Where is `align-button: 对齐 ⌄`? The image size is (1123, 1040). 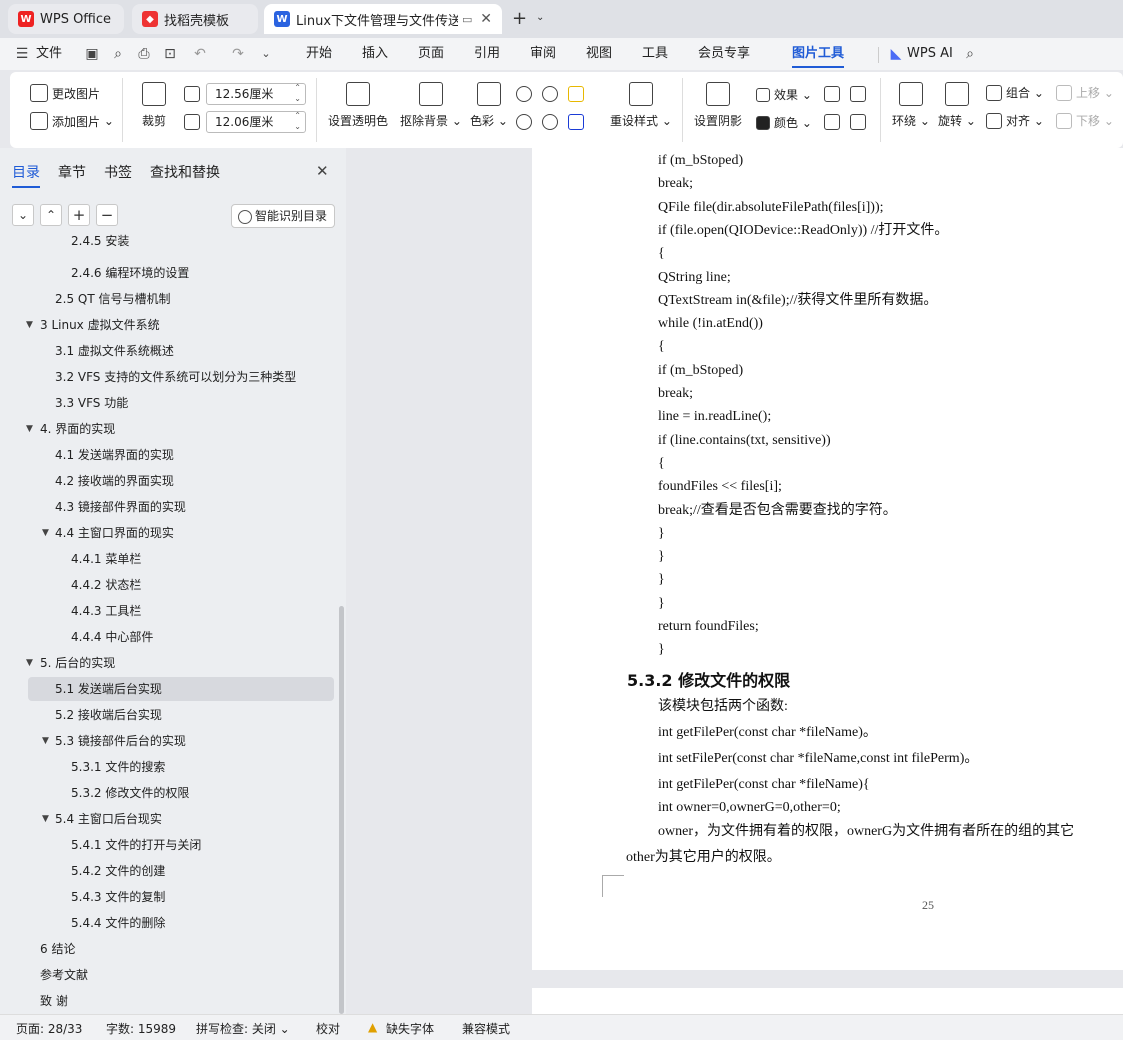
align-button: 对齐 ⌄ is located at coordinates (1015, 120).